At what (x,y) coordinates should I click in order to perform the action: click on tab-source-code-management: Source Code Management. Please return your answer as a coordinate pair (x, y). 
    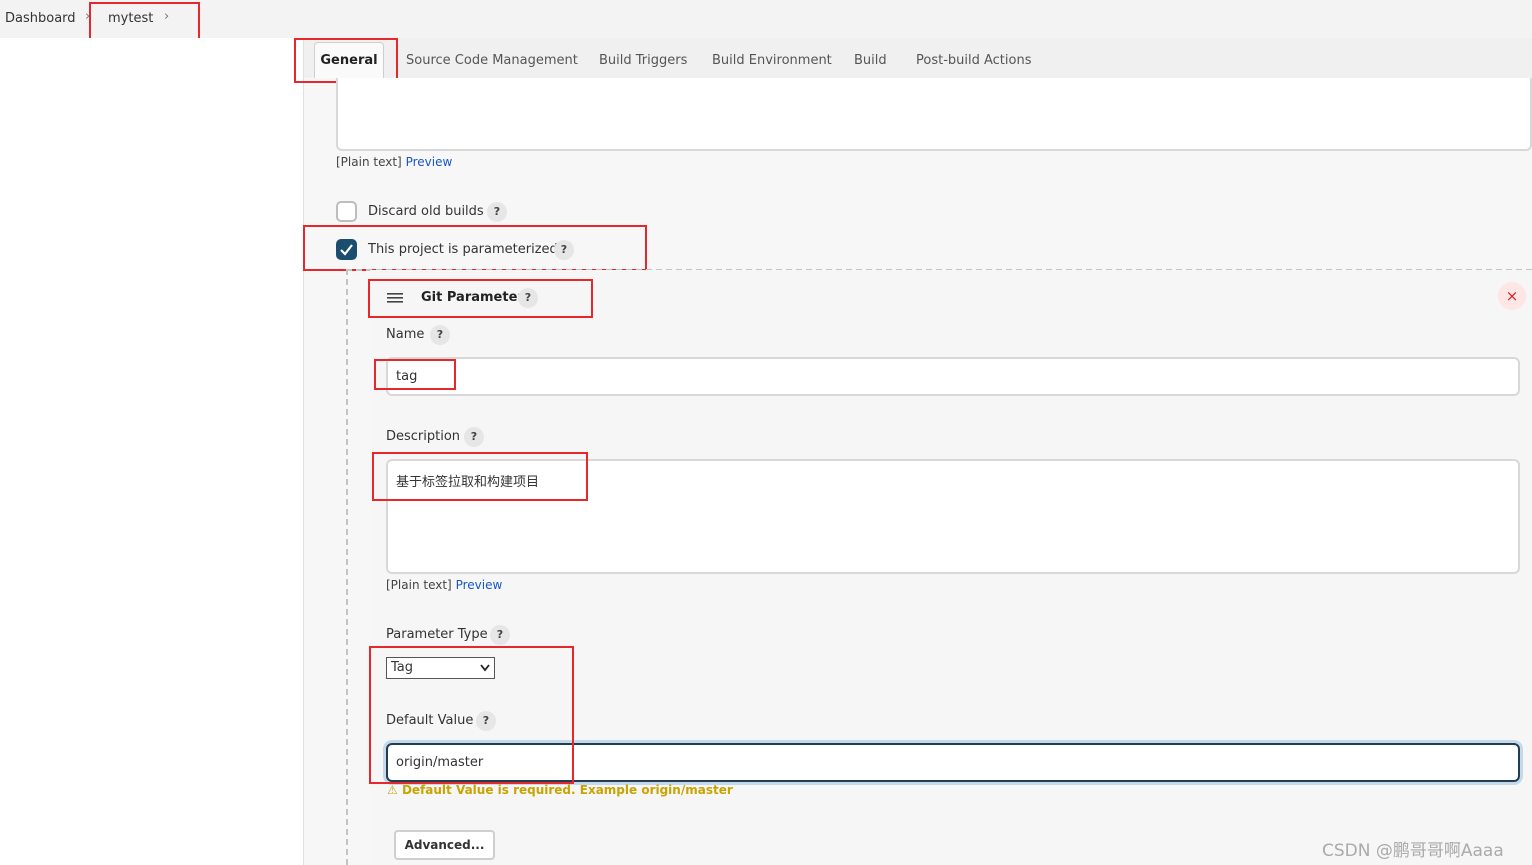
    Looking at the image, I should click on (492, 60).